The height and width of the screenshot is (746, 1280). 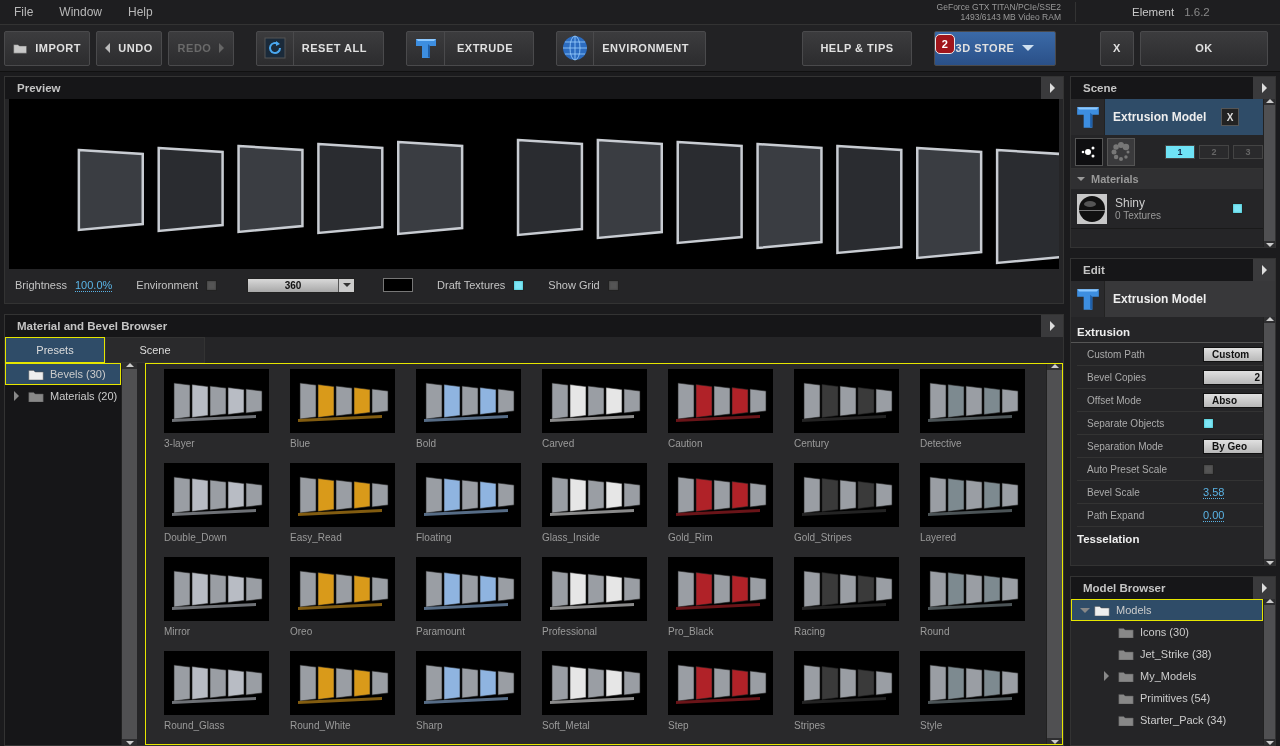 What do you see at coordinates (92, 326) in the screenshot?
I see `panel-title: Material and Bevel Browser` at bounding box center [92, 326].